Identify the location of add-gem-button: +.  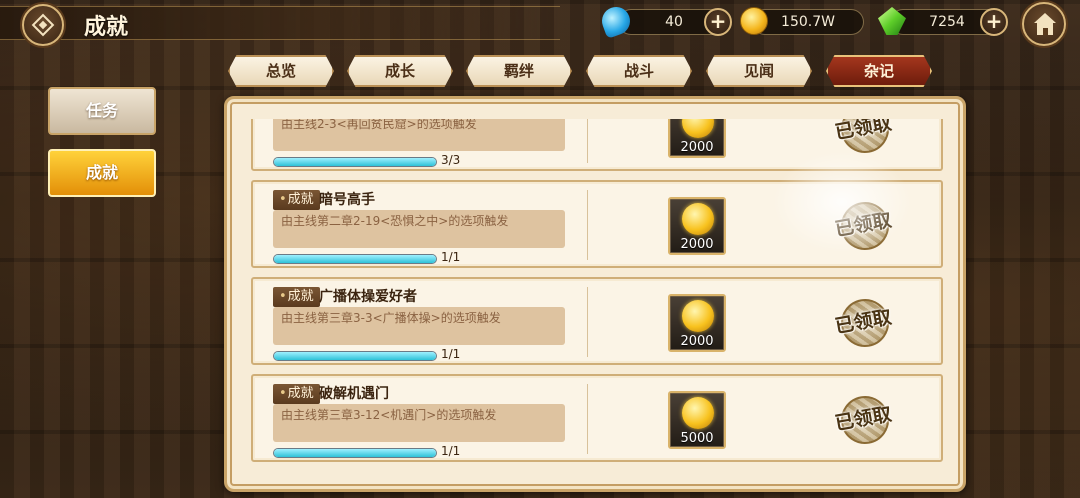
(994, 22).